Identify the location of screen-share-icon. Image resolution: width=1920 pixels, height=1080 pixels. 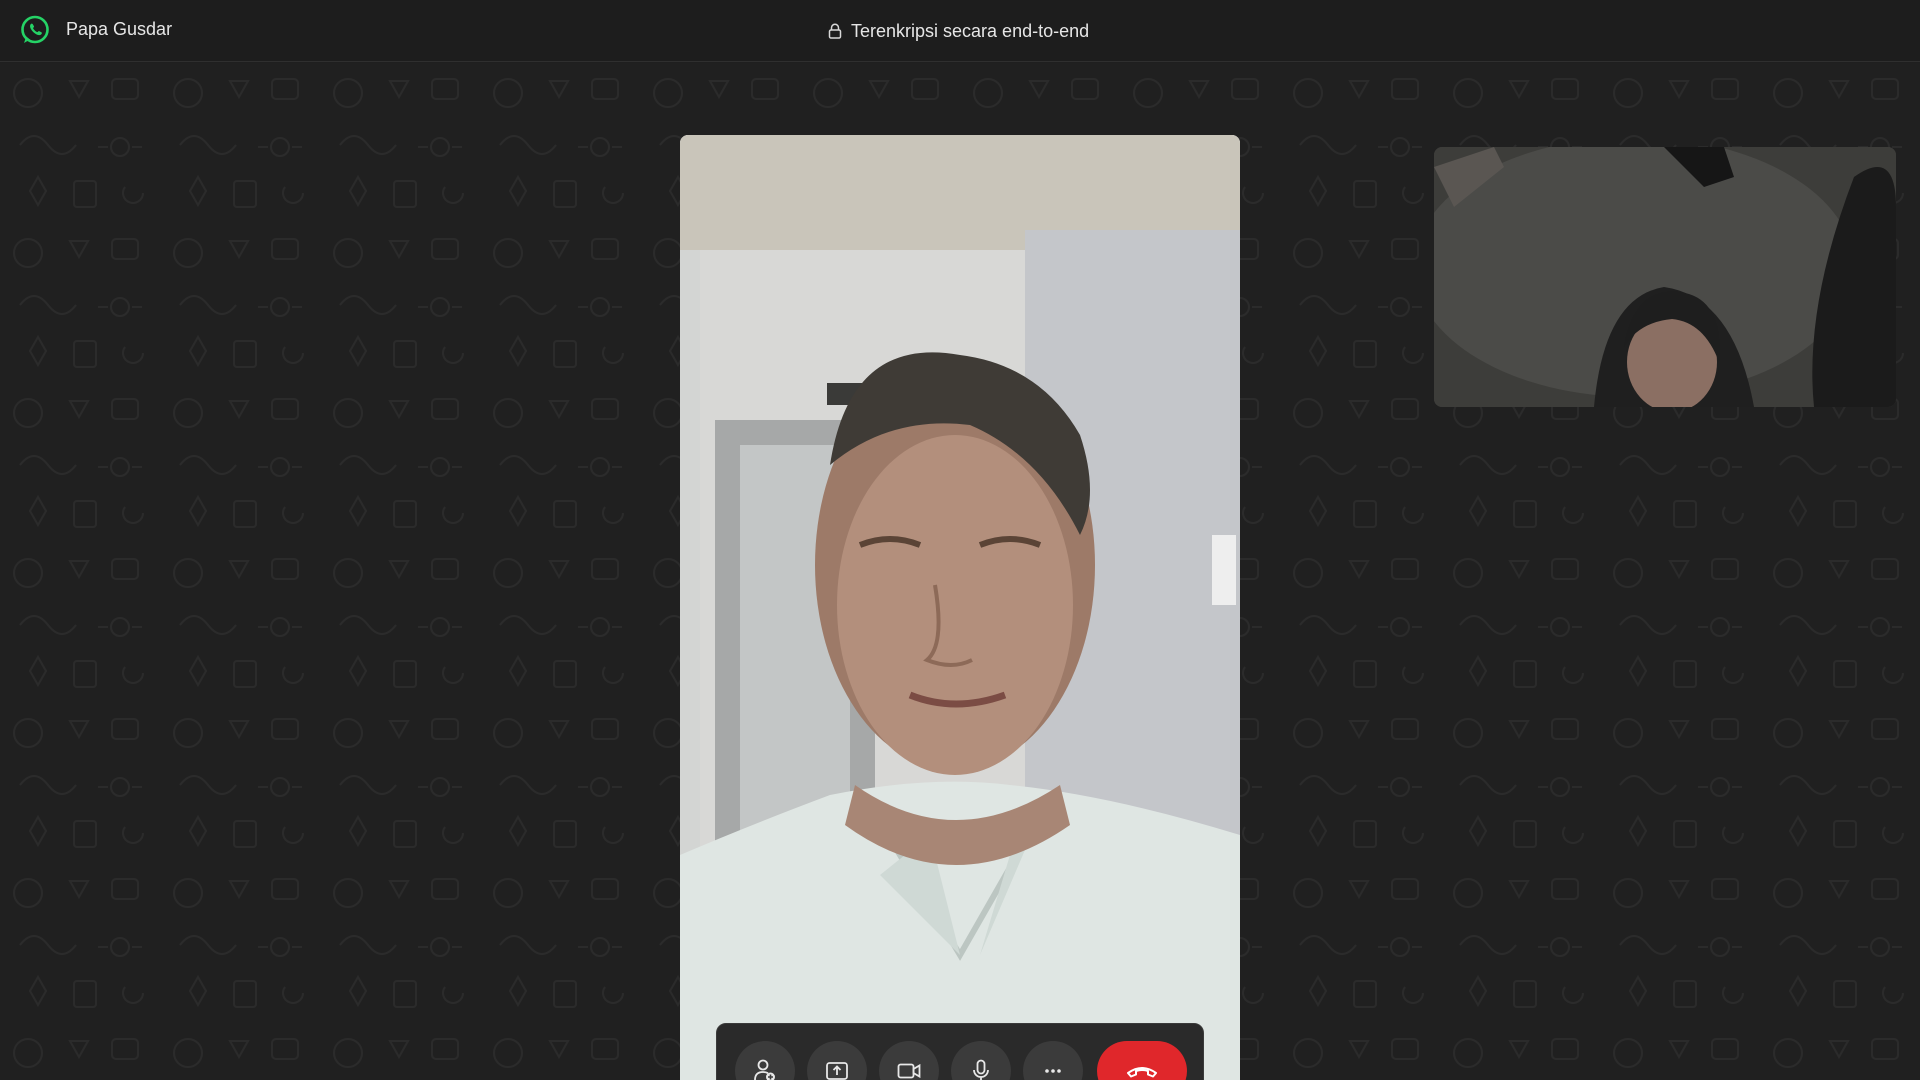
(837, 1071).